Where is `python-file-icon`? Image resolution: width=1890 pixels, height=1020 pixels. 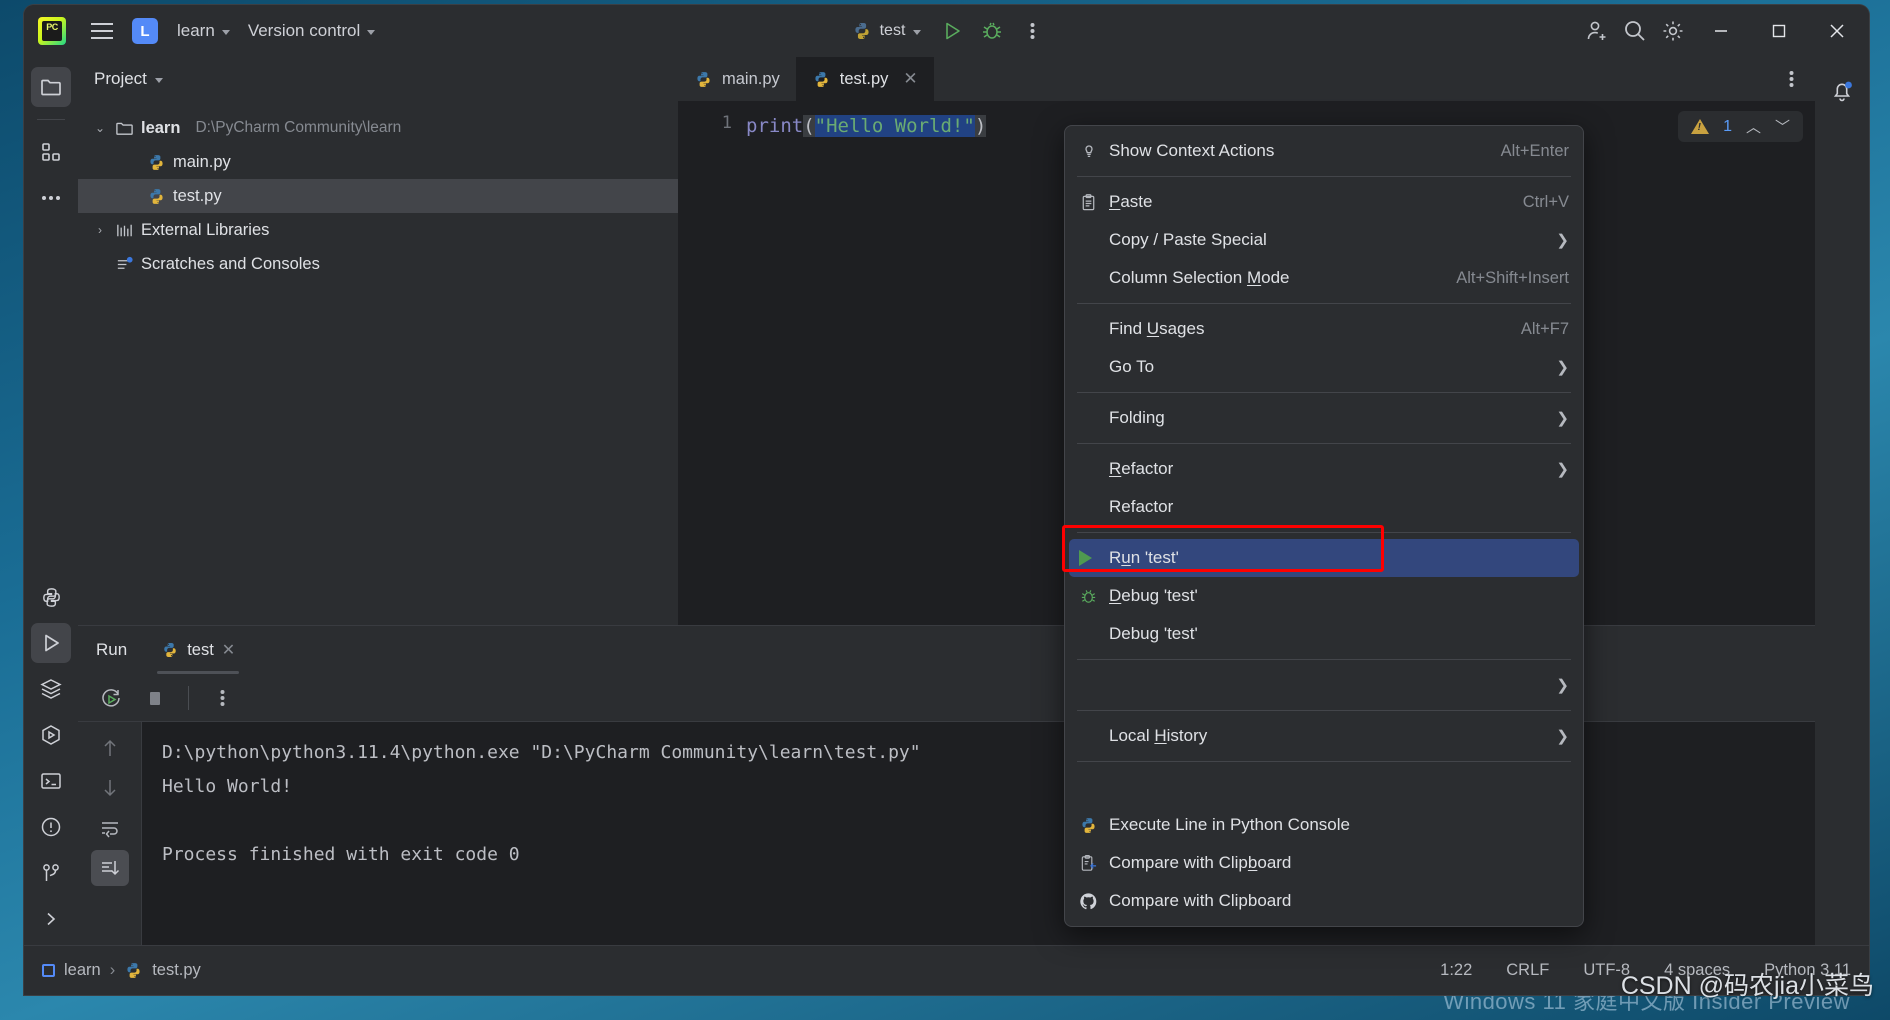 python-file-icon is located at coordinates (156, 162).